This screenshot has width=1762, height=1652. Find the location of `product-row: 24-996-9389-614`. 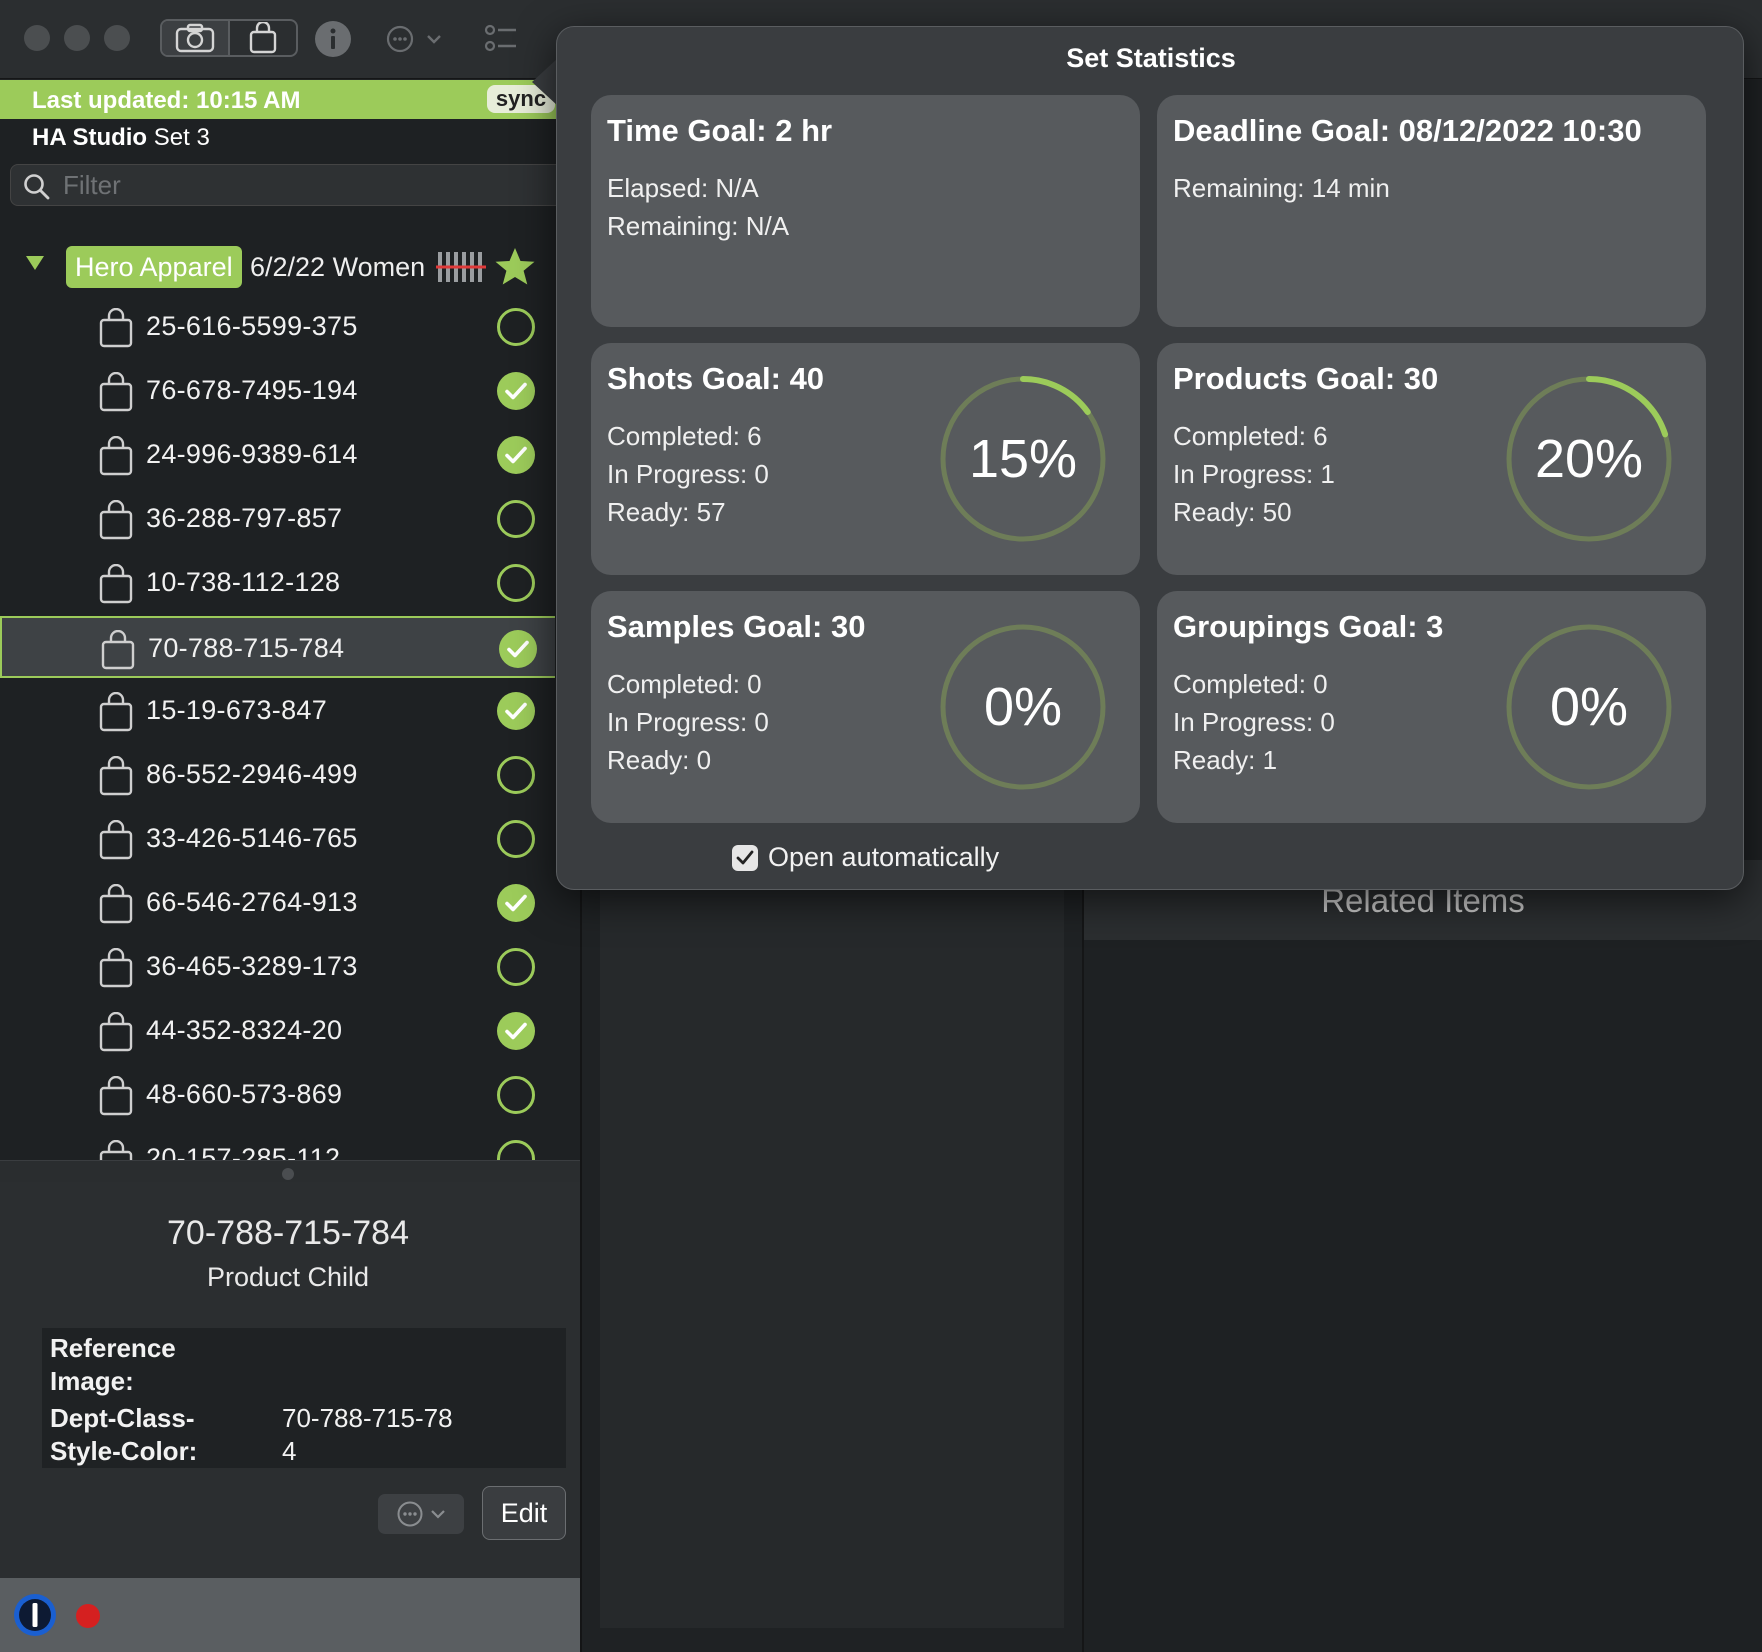

product-row: 24-996-9389-614 is located at coordinates (277, 455).